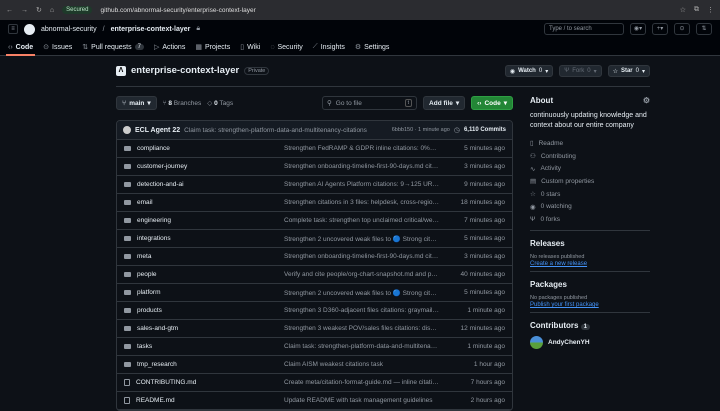  Describe the element at coordinates (113, 47) in the screenshot. I see `tab-pull-requests: ⇅ Pull requests 7` at that location.